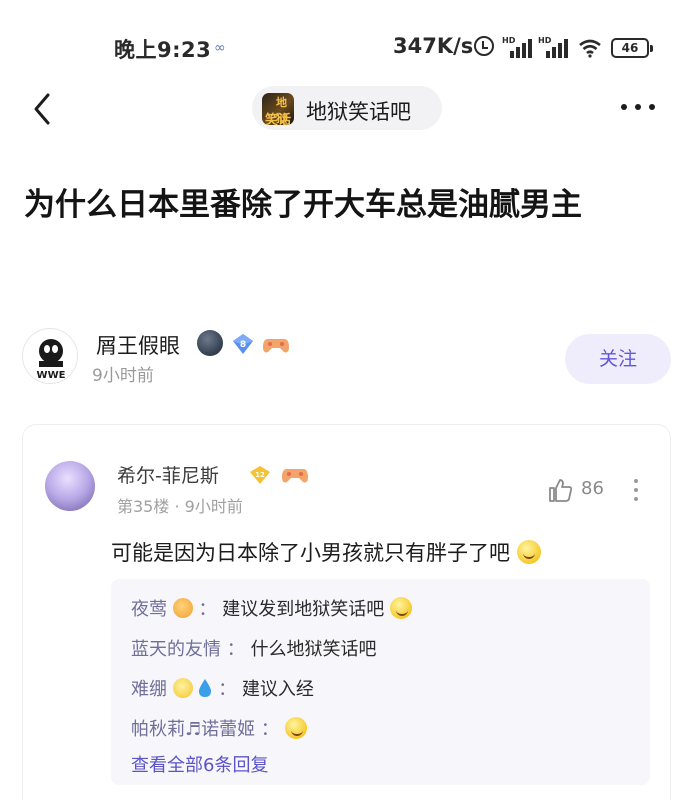 The width and height of the screenshot is (693, 800). I want to click on svg-text: WWE, so click(51, 375).